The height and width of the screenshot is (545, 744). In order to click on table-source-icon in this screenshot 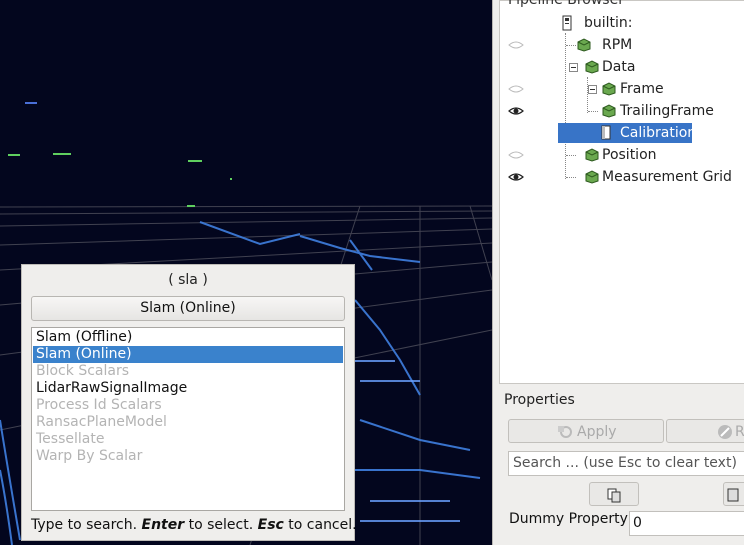, I will do `click(606, 132)`.